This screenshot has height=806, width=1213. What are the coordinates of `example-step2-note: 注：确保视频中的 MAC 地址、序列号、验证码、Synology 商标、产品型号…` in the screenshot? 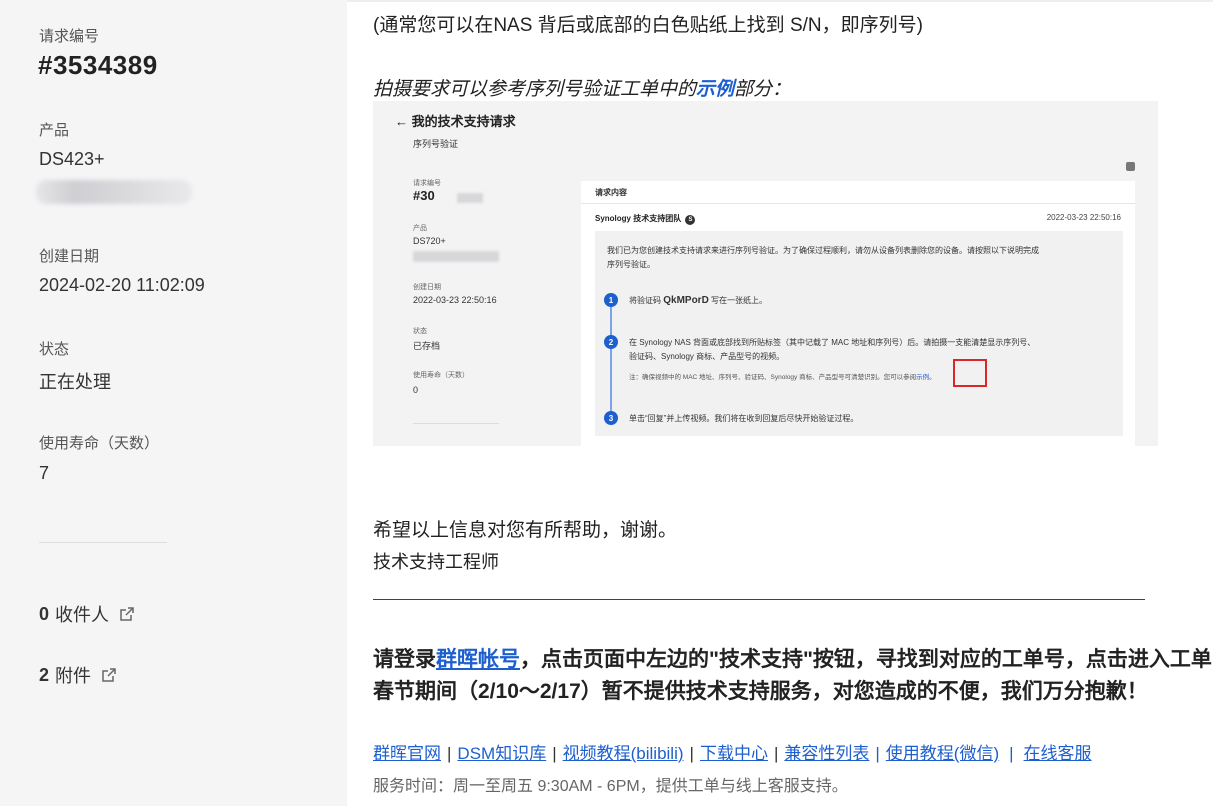 It's located at (782, 376).